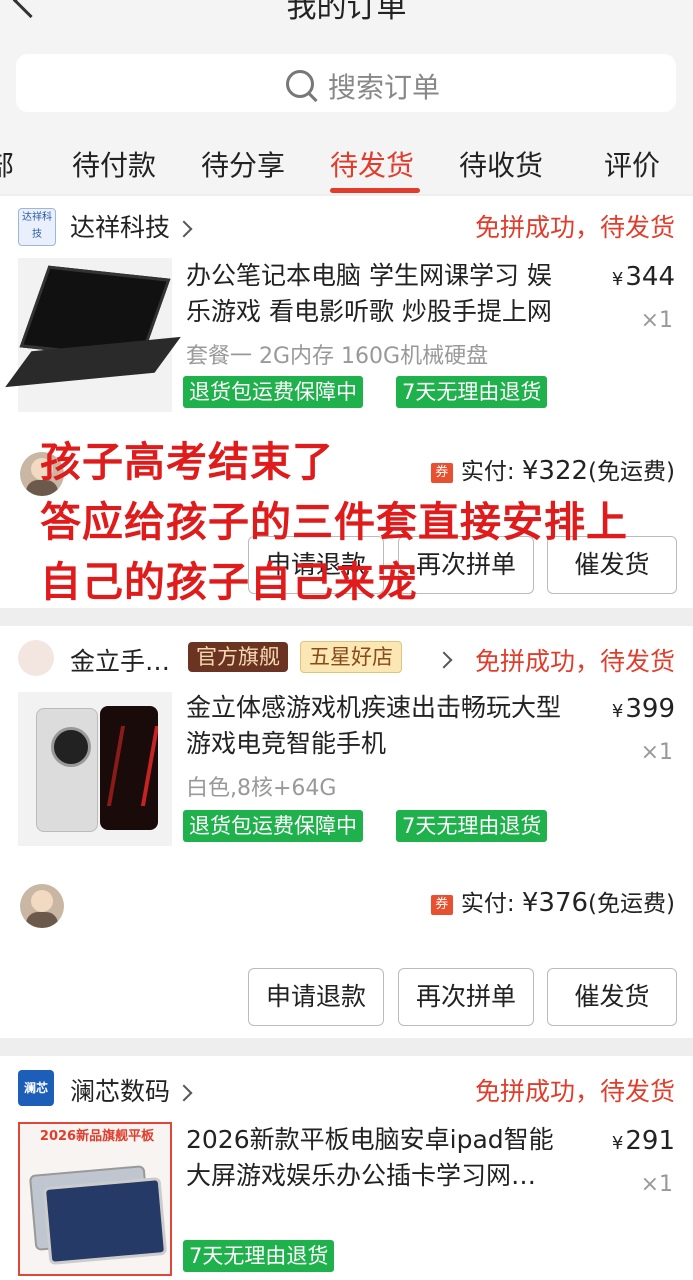  I want to click on tab-review: 评价, so click(632, 164).